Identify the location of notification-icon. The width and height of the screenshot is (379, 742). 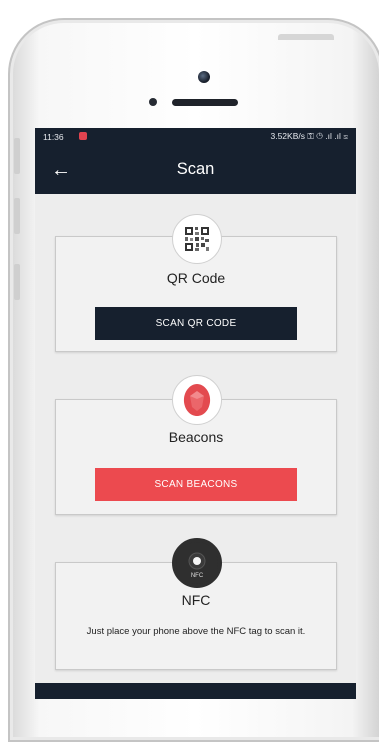
(83, 136).